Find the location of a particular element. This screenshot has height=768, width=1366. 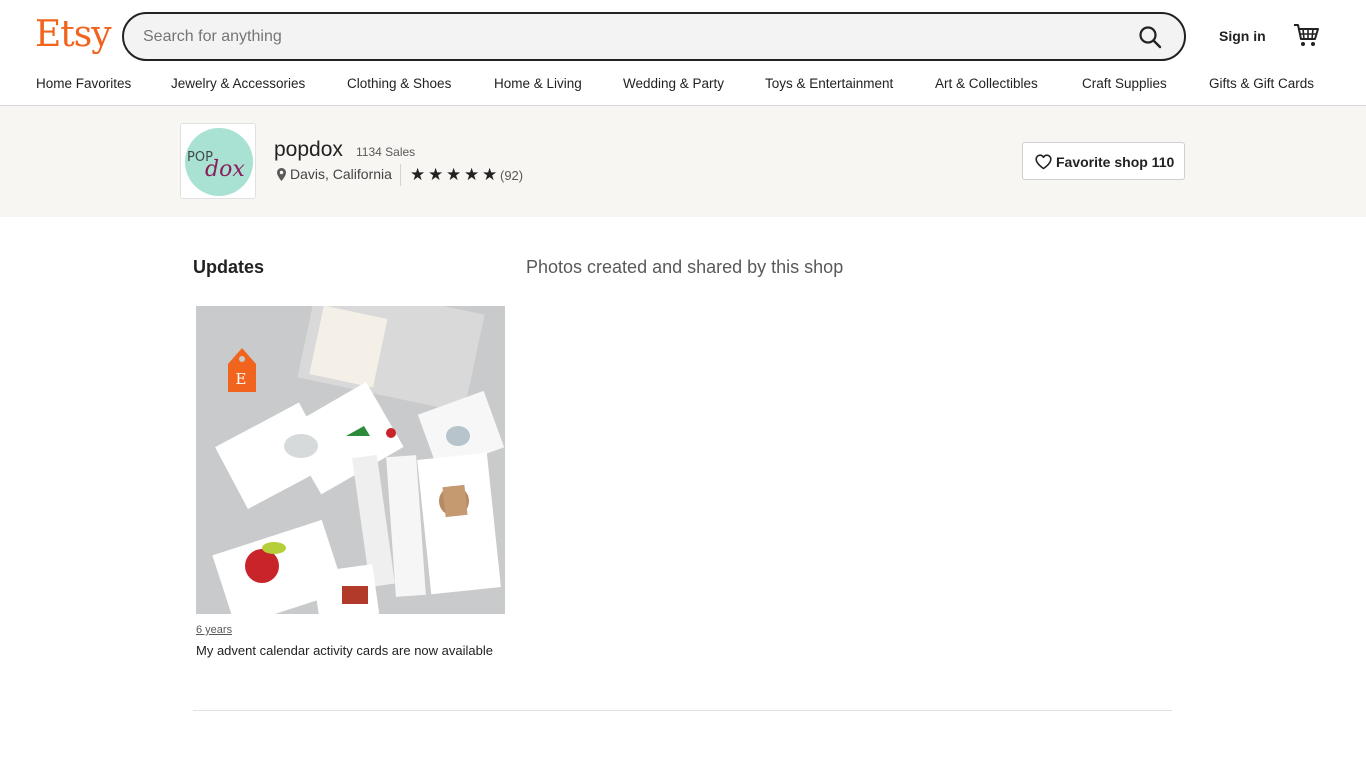

shop-location-text: Davis, California is located at coordinates (341, 174).